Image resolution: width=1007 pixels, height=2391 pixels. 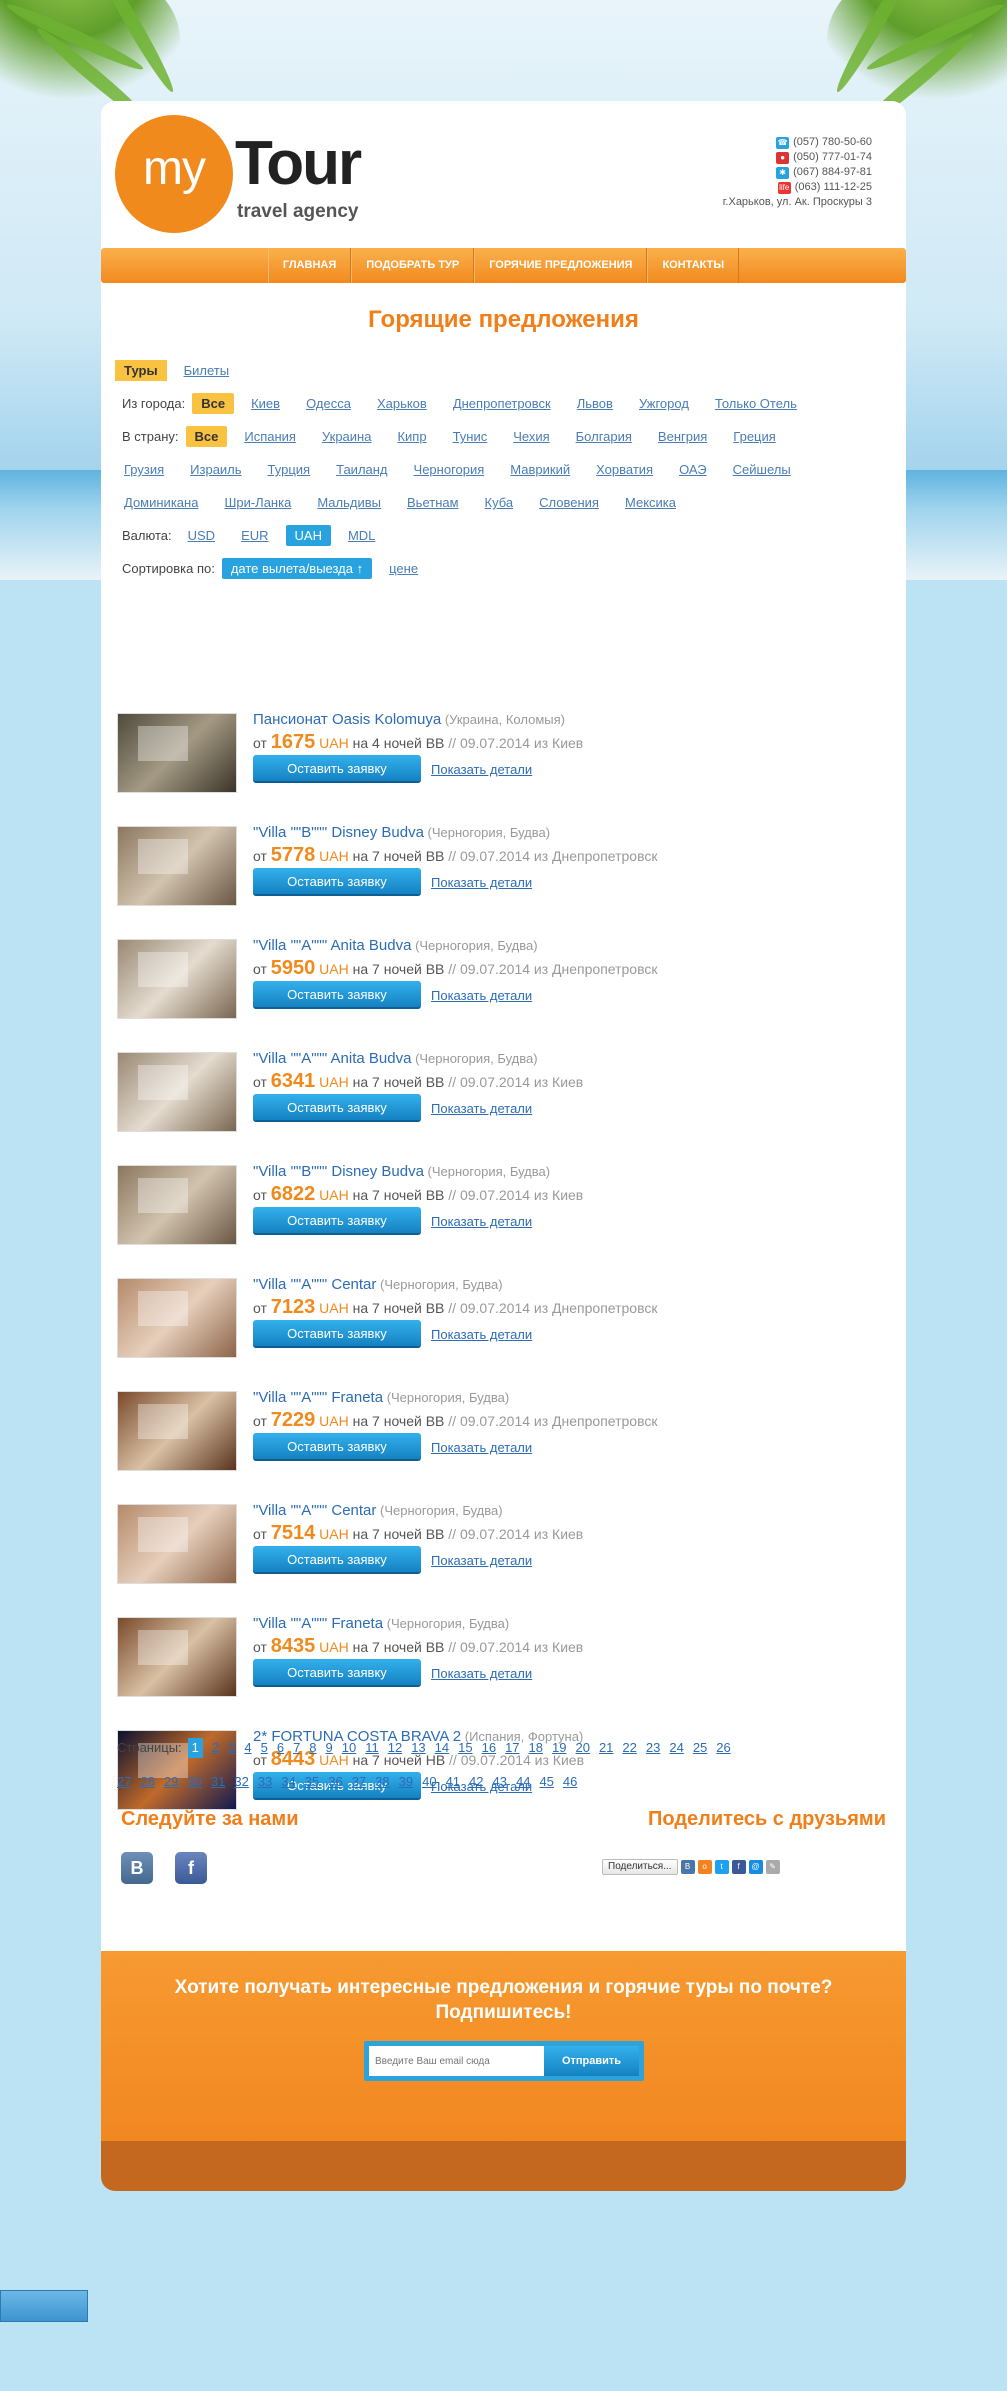 What do you see at coordinates (161, 502) in the screenshot?
I see `country-option: Доминикана` at bounding box center [161, 502].